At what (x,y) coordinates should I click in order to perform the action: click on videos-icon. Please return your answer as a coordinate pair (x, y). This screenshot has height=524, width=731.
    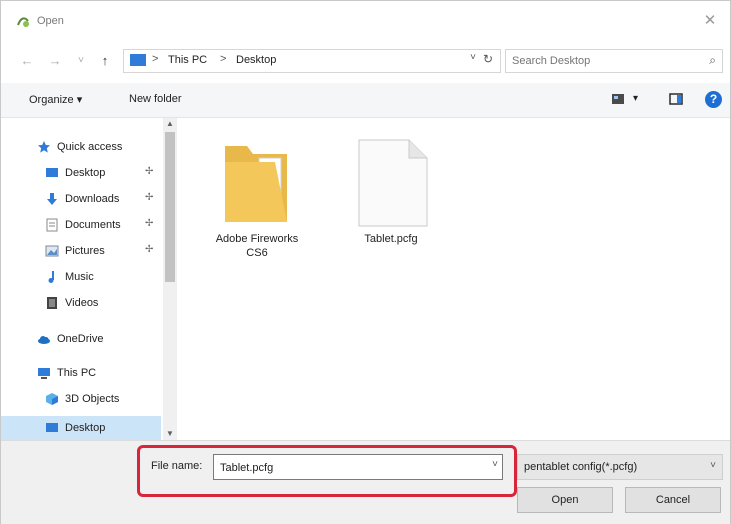
    Looking at the image, I should click on (52, 303).